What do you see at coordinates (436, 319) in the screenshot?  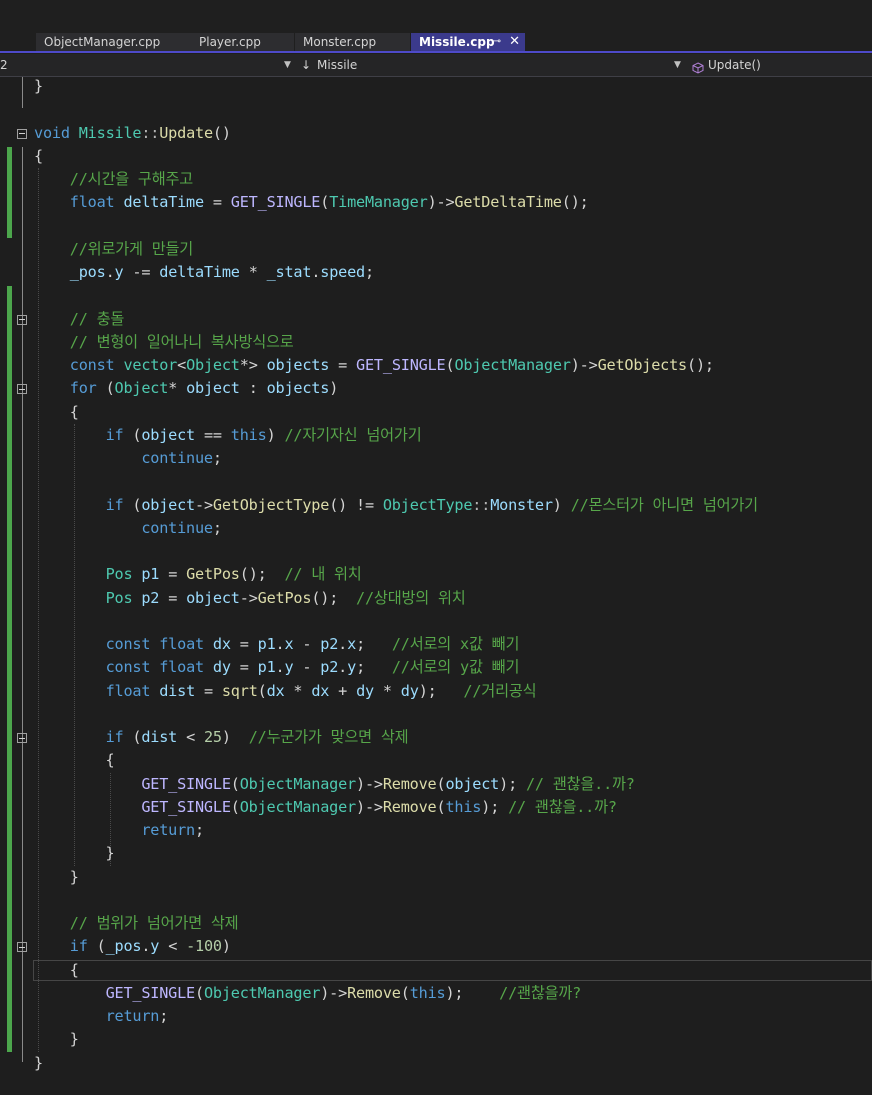 I see `code-line: // 충돌` at bounding box center [436, 319].